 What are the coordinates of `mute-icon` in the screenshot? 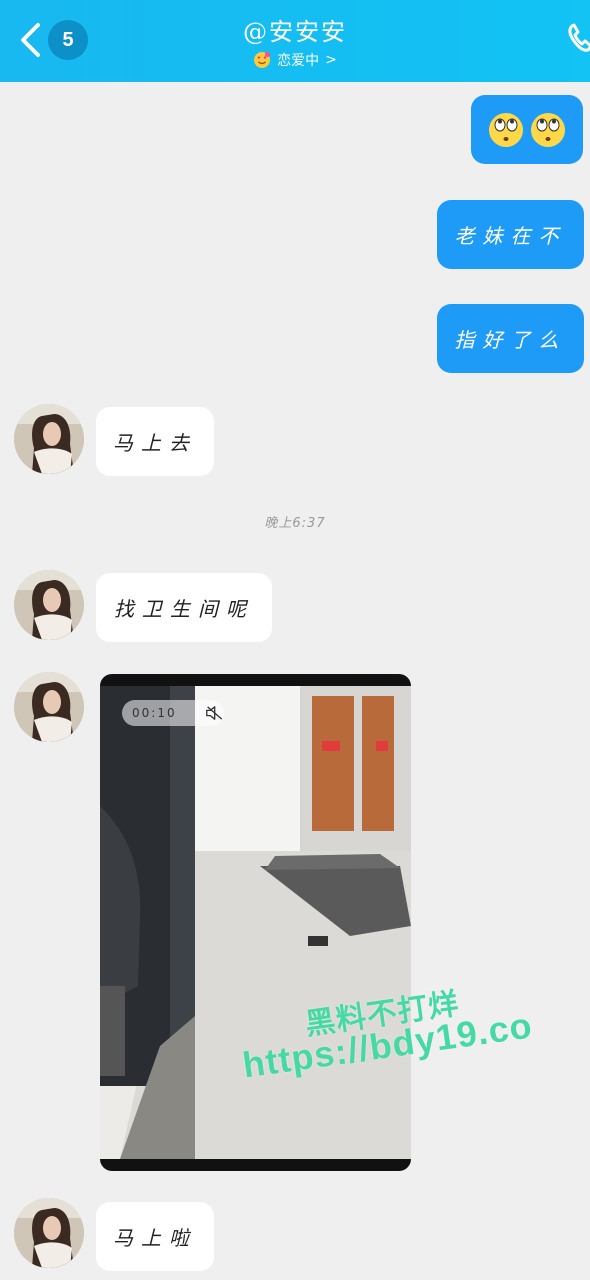 It's located at (214, 713).